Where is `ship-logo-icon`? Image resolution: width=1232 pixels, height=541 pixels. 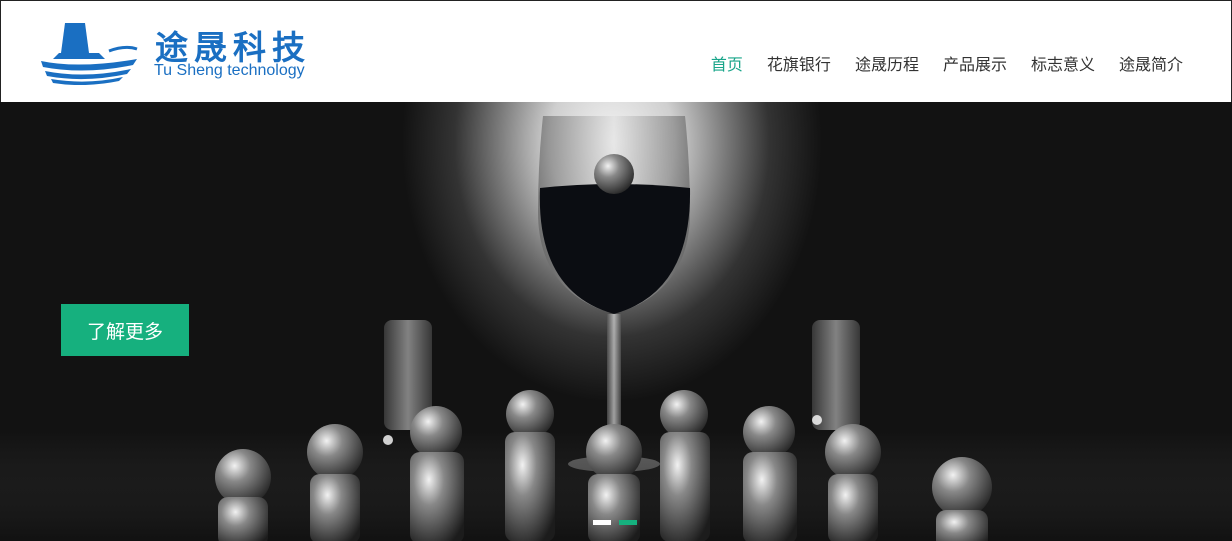
ship-logo-icon is located at coordinates (89, 54).